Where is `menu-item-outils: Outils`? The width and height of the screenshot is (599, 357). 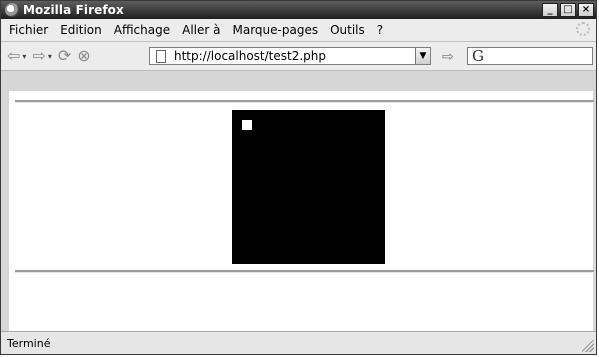
menu-item-outils: Outils is located at coordinates (347, 30).